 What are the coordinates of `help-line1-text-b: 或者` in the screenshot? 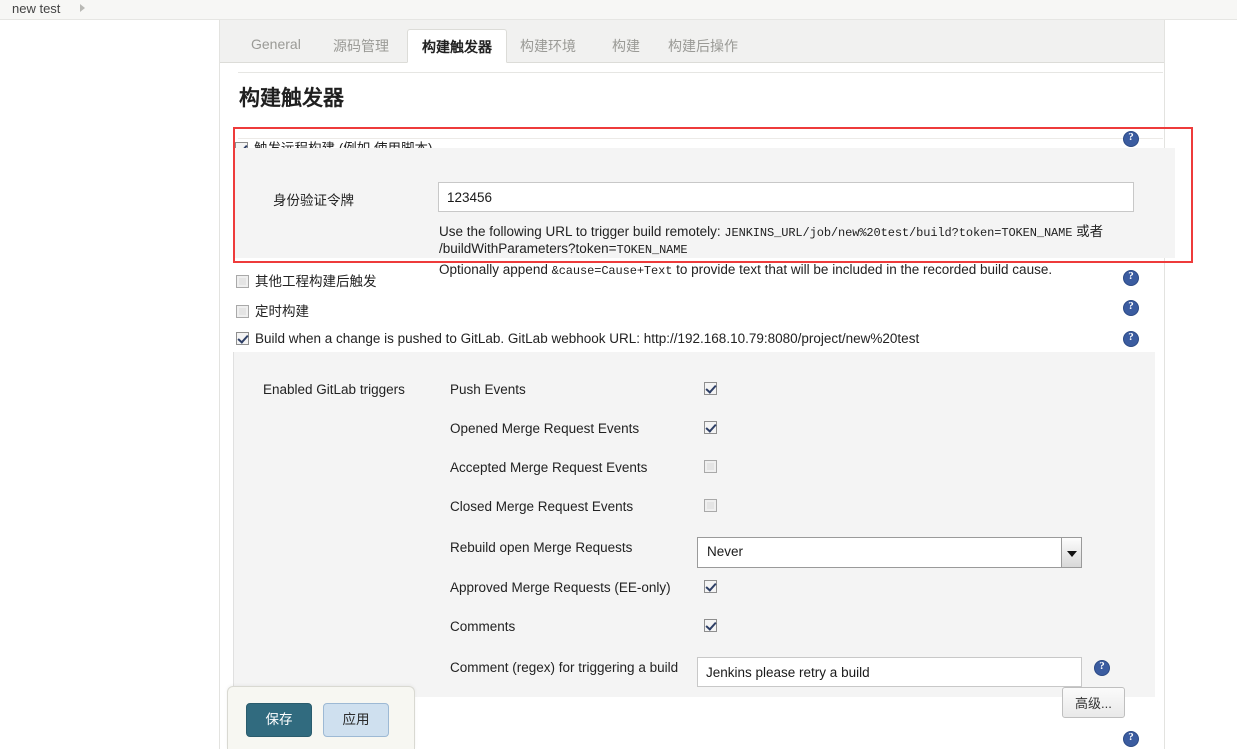 It's located at (1090, 231).